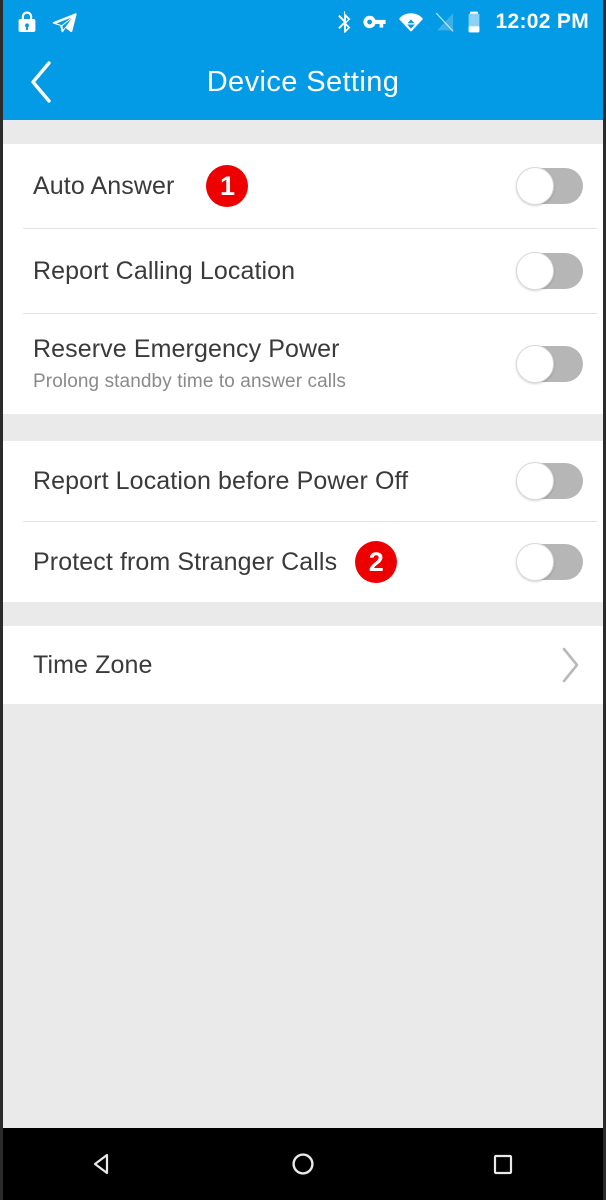 This screenshot has height=1200, width=606. Describe the element at coordinates (444, 22) in the screenshot. I see `signal-off-icon` at that location.